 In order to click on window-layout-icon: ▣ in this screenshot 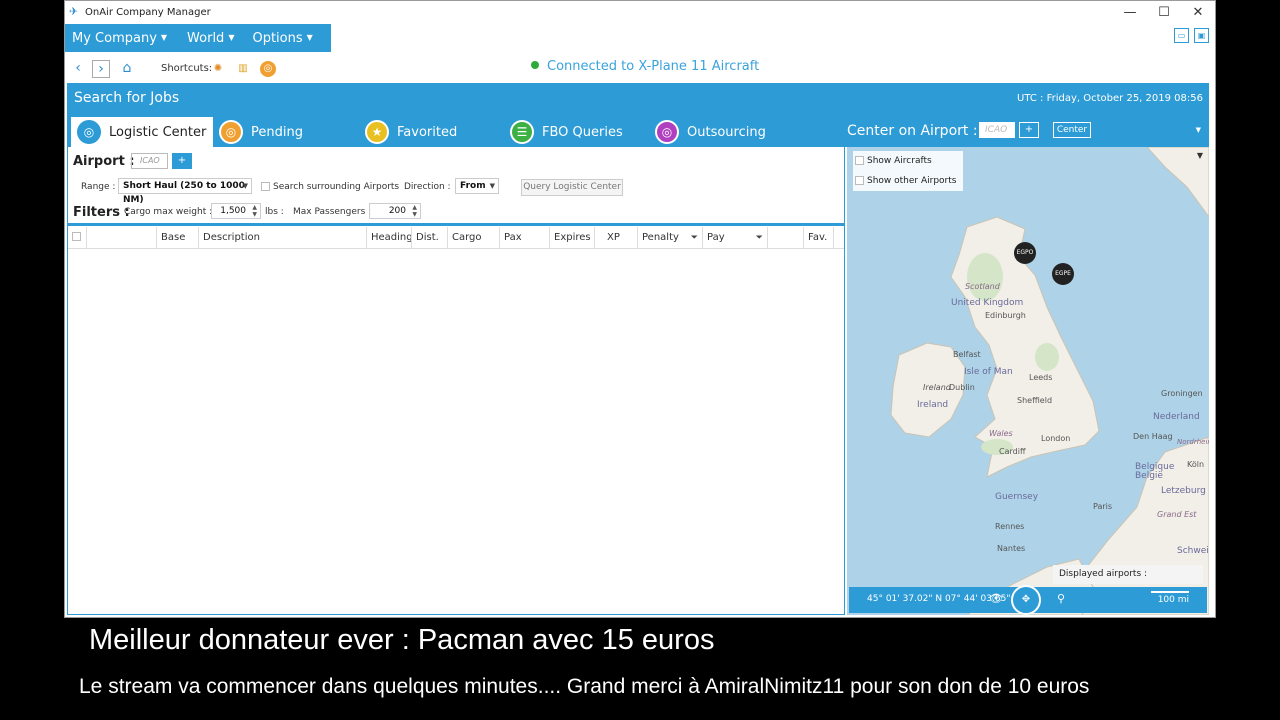, I will do `click(1201, 35)`.